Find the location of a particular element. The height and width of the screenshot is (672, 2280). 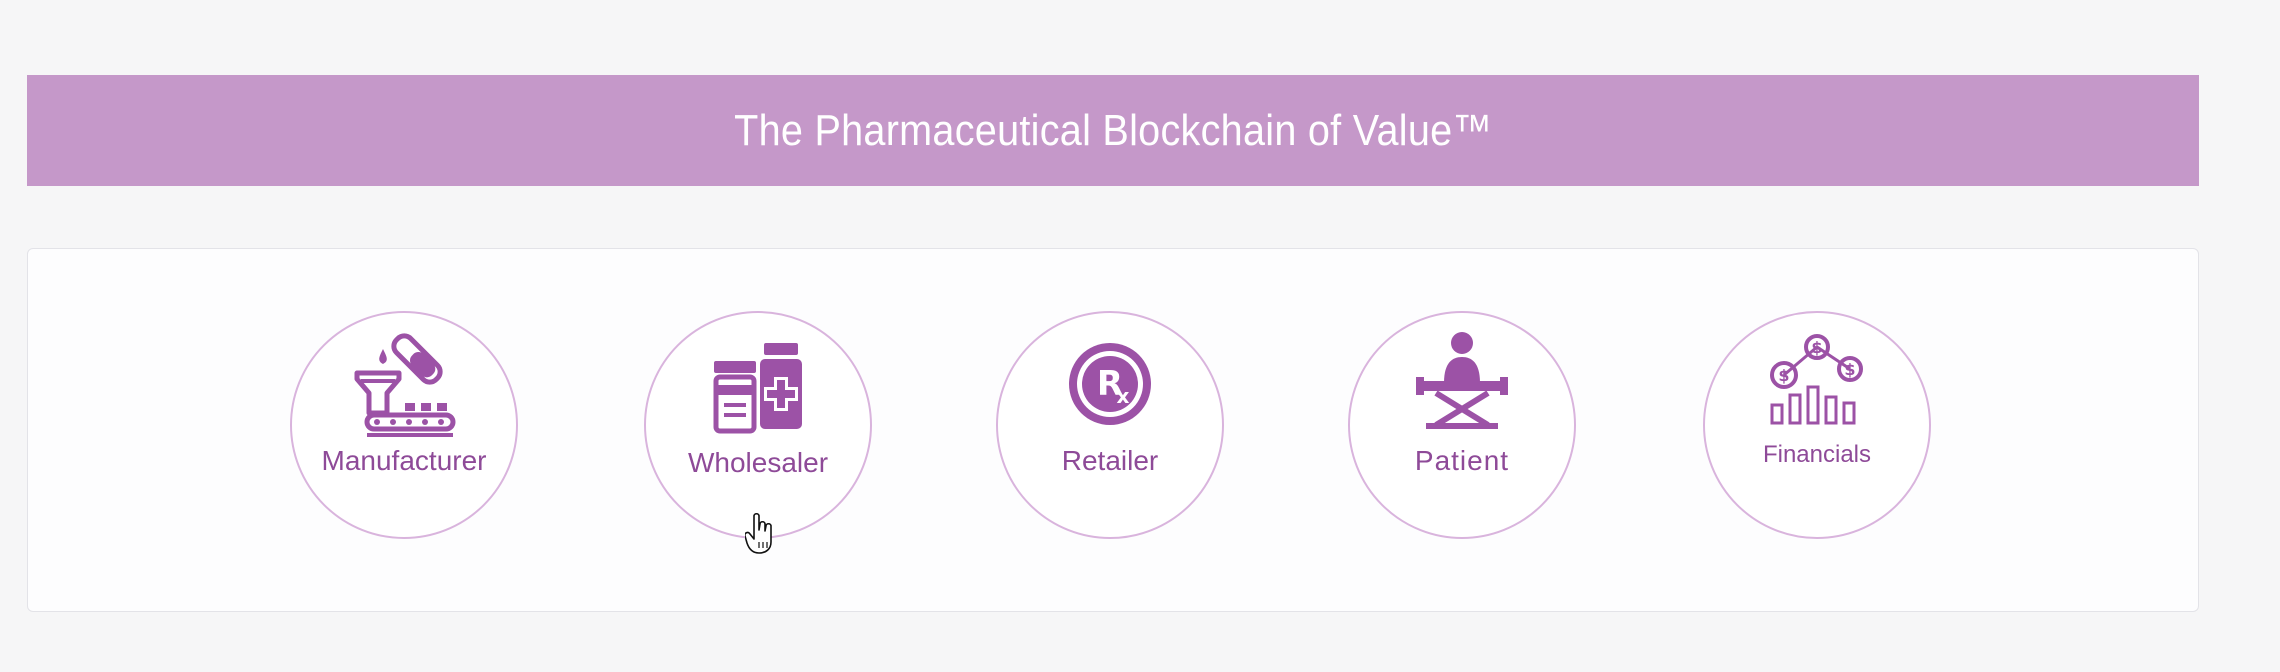

manufacturing-icon is located at coordinates (405, 385).